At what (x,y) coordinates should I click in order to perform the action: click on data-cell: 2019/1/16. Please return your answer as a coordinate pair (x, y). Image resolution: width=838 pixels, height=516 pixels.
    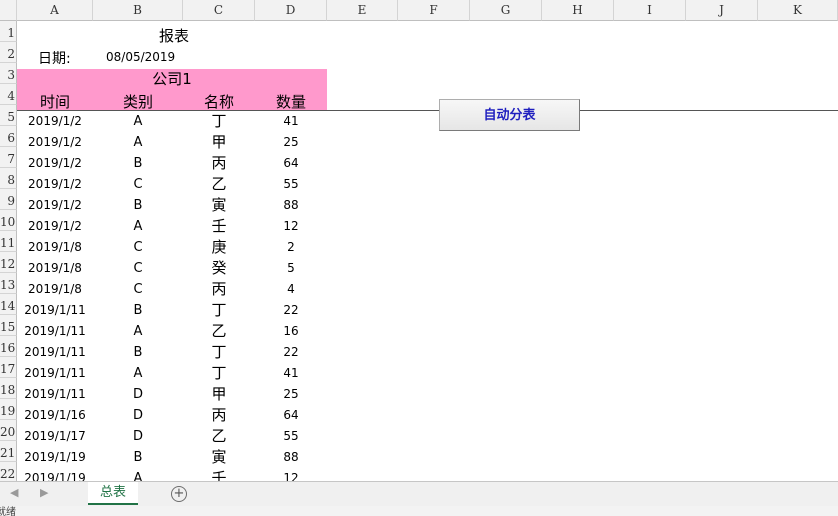
    Looking at the image, I should click on (55, 415).